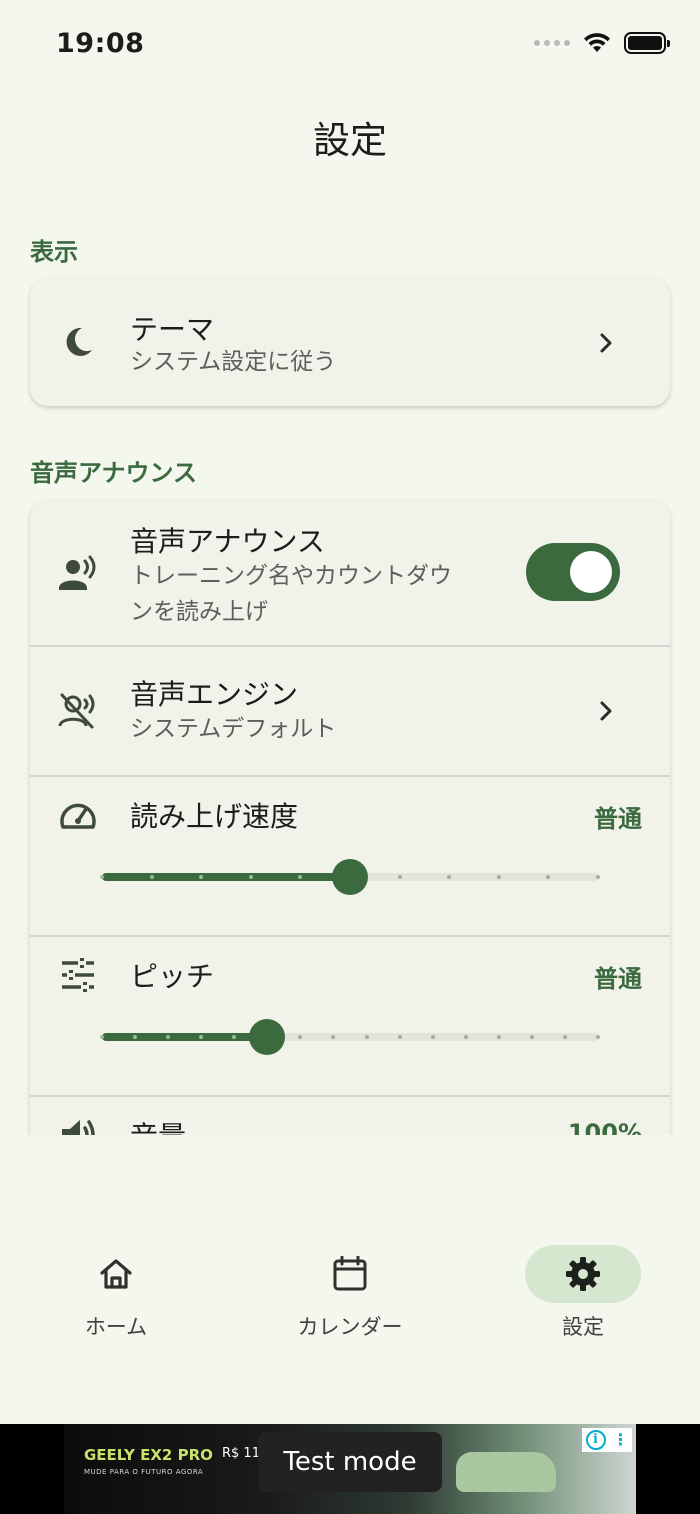 This screenshot has height=1514, width=700. I want to click on nav-label: ホーム, so click(116, 1327).